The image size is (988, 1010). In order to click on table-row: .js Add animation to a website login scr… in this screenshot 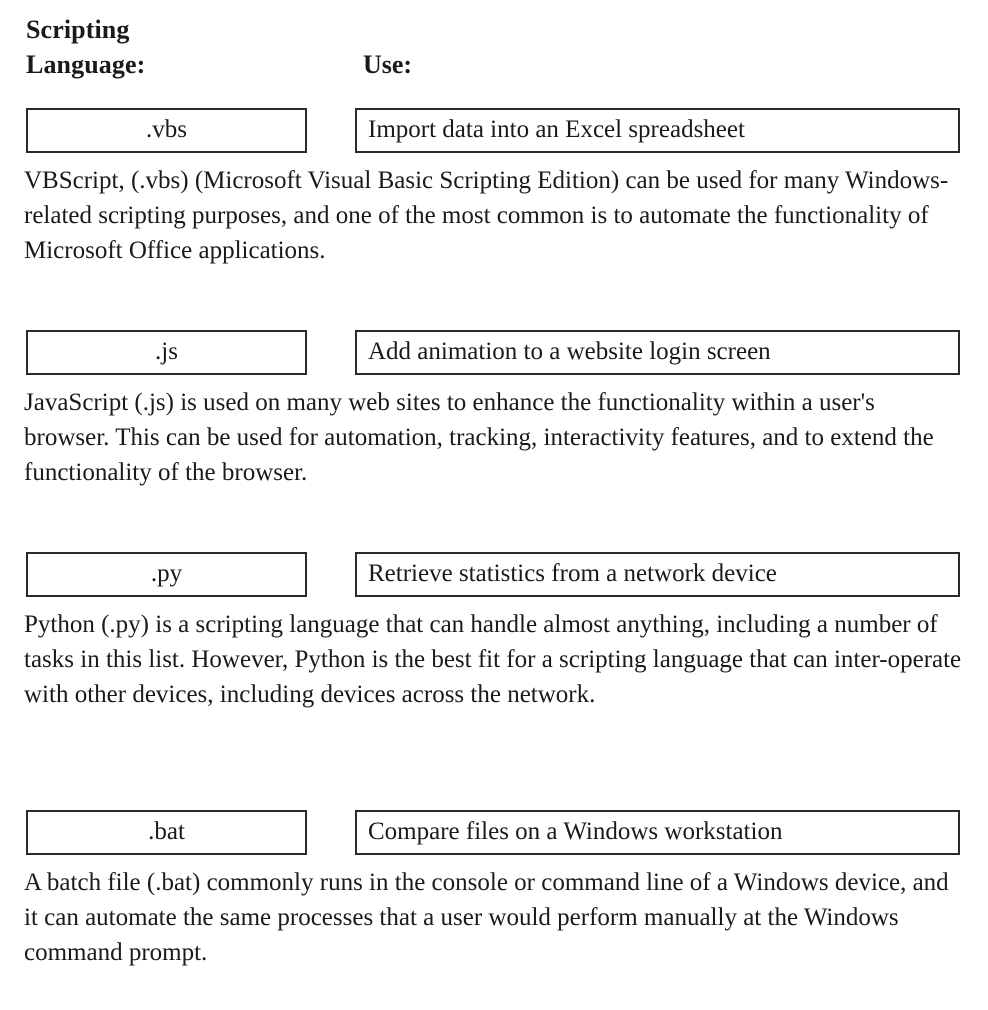, I will do `click(494, 352)`.